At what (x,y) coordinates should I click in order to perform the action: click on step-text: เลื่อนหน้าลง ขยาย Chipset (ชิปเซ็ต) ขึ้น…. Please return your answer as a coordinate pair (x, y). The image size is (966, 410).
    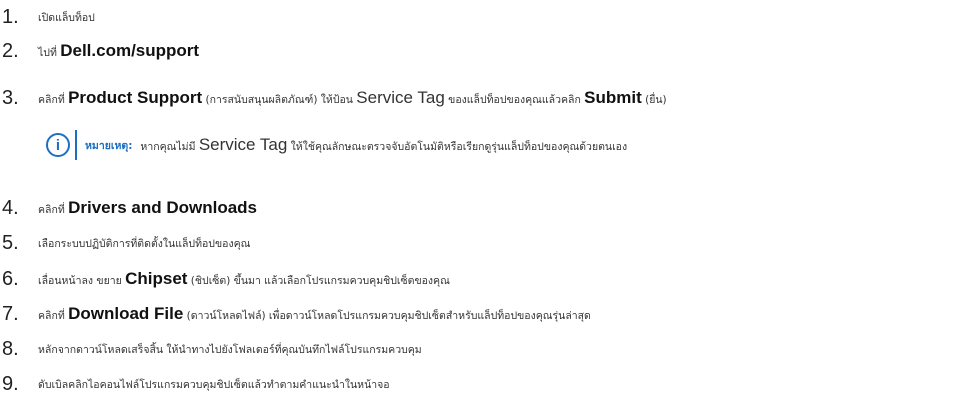
    Looking at the image, I should click on (244, 279).